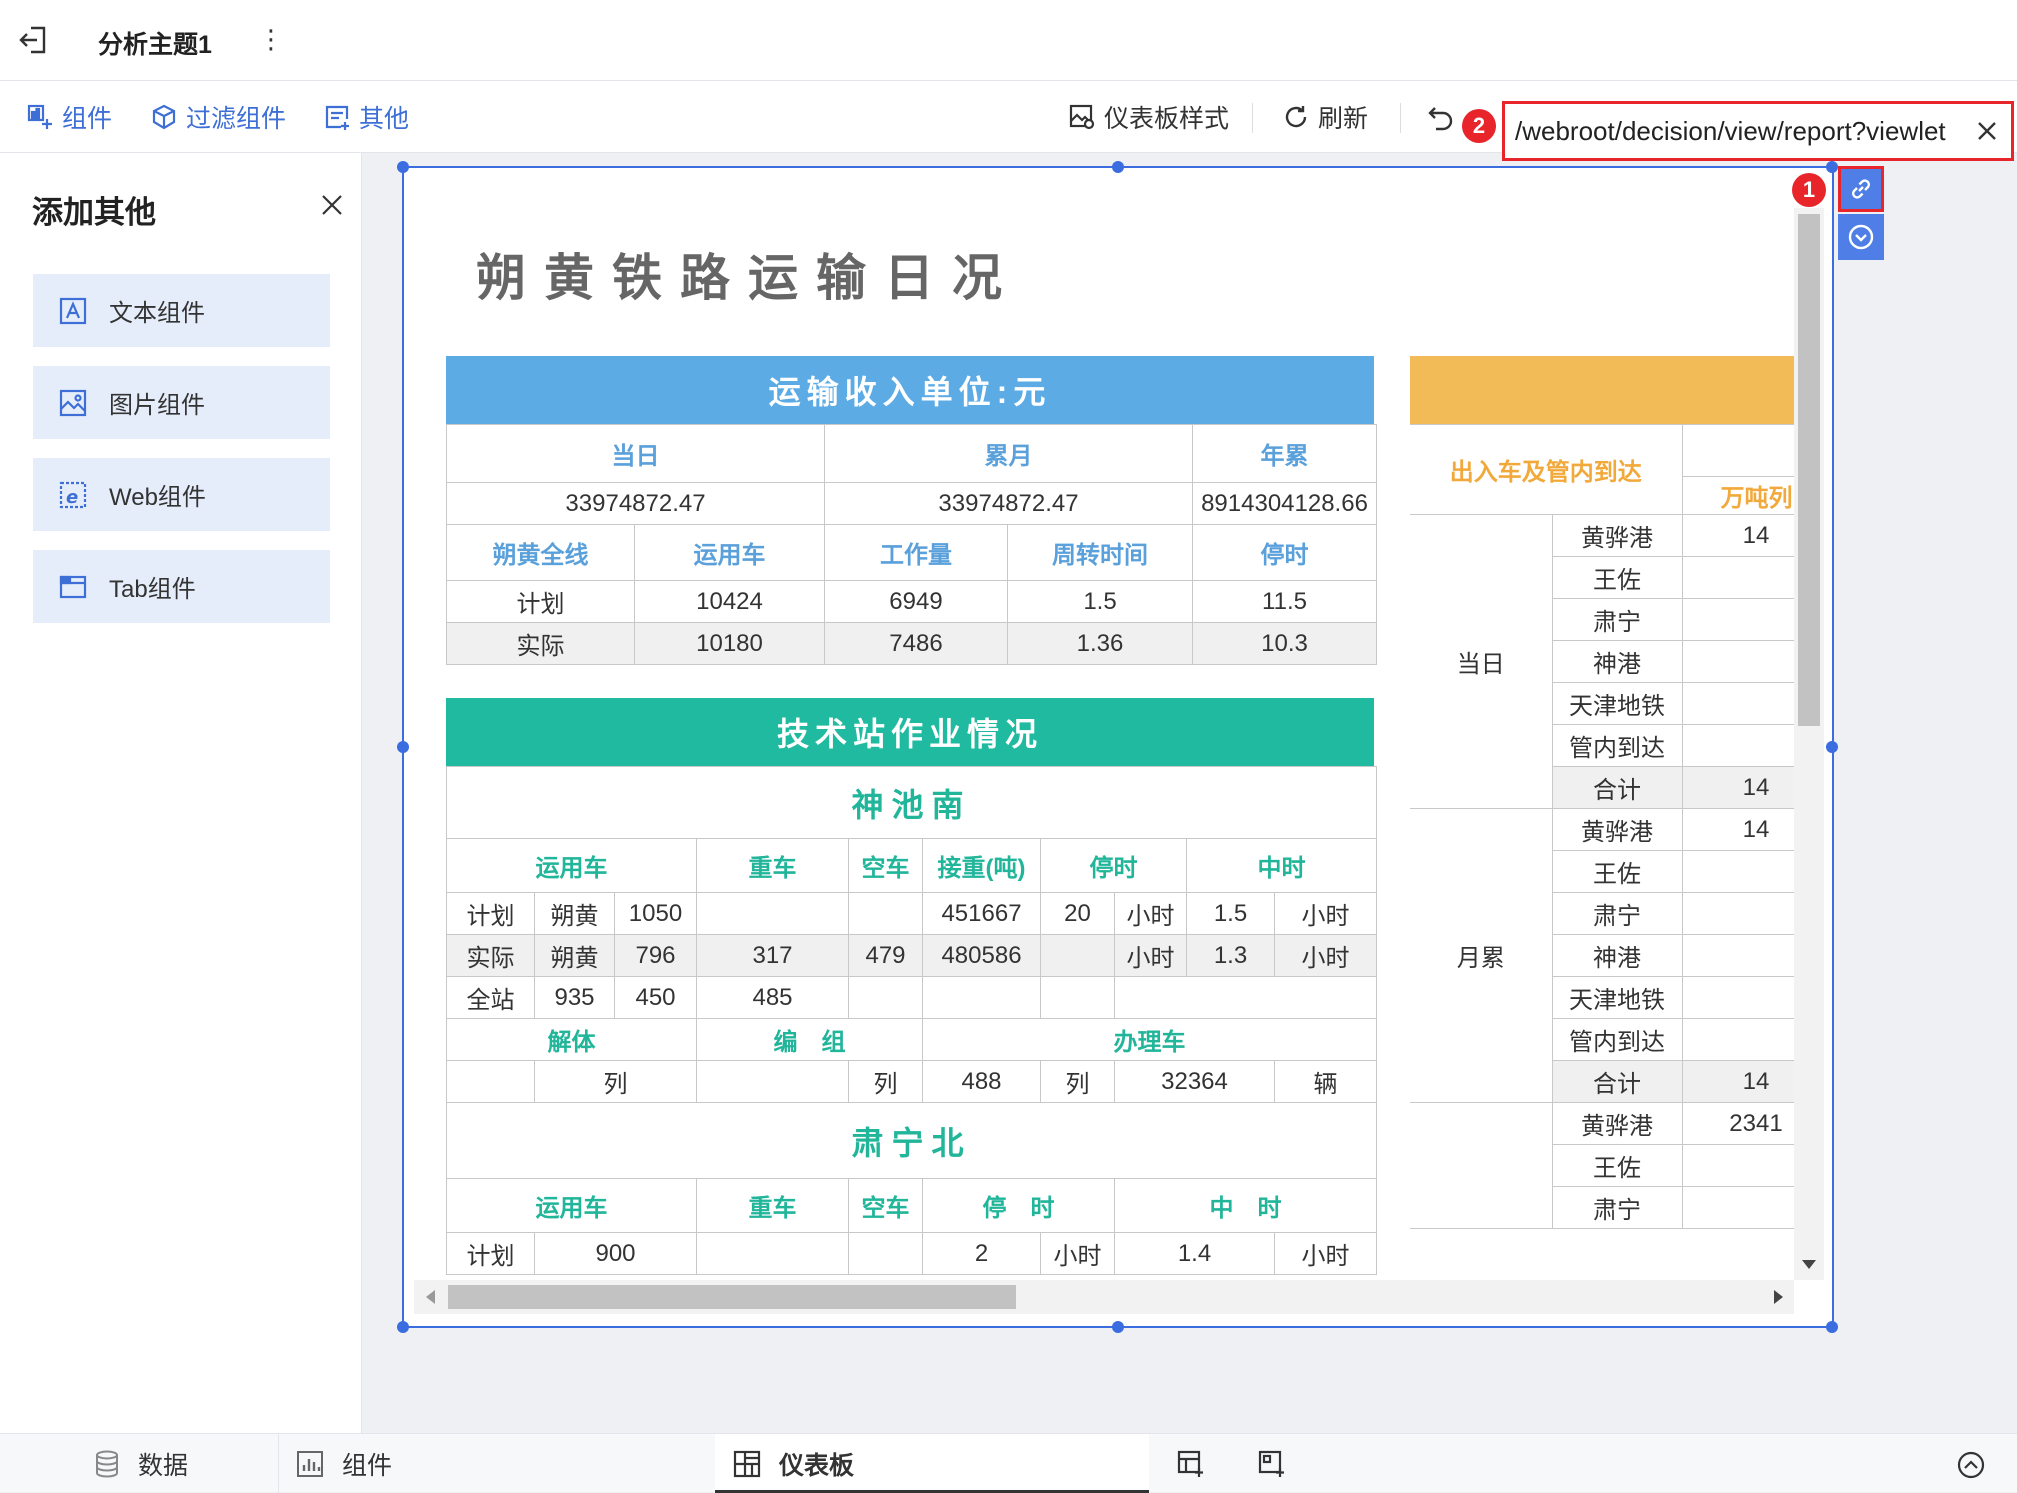 The image size is (2017, 1493). What do you see at coordinates (1617, 1165) in the screenshot?
I see `cell: 王佐` at bounding box center [1617, 1165].